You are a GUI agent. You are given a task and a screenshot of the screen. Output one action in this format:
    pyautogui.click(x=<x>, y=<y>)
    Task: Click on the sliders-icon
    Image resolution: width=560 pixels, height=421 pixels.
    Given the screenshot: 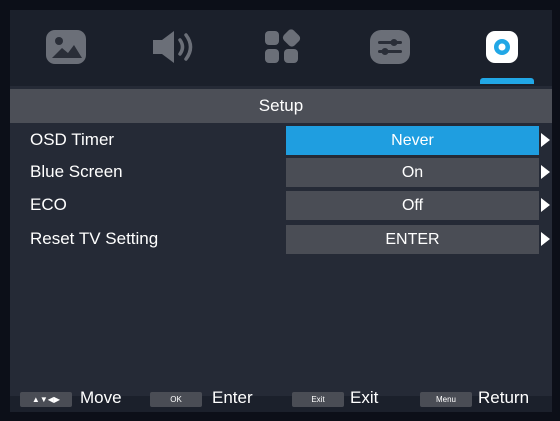 What is the action you would take?
    pyautogui.click(x=390, y=47)
    